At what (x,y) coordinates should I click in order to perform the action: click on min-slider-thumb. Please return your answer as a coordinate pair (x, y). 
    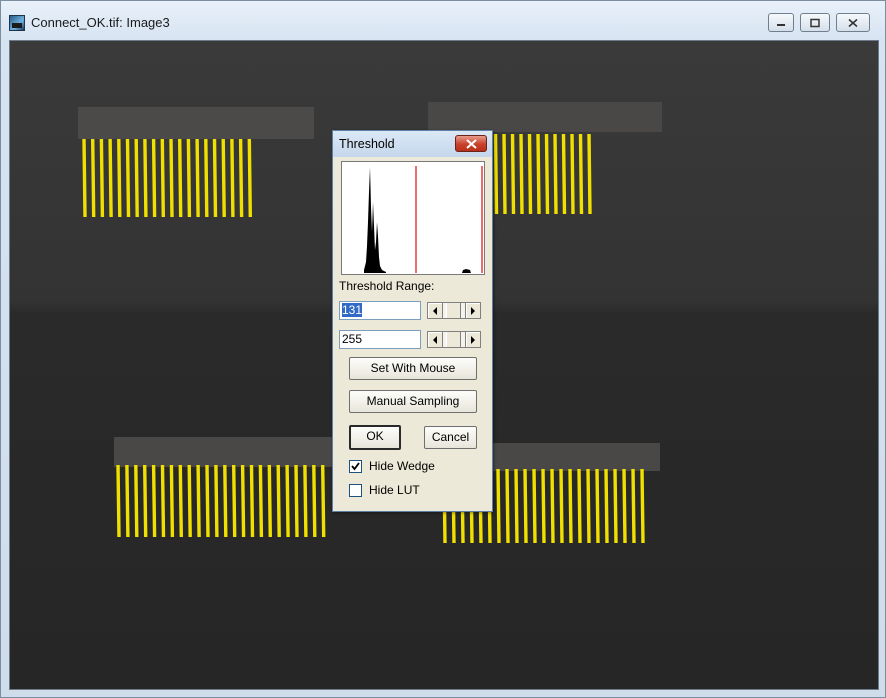
    Looking at the image, I should click on (453, 310).